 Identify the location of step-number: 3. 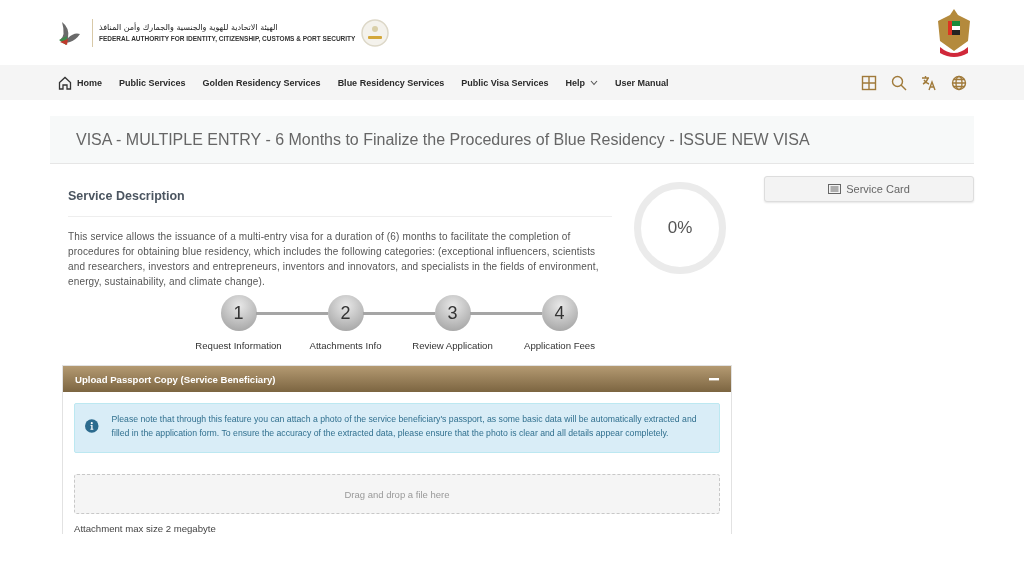
(452, 313).